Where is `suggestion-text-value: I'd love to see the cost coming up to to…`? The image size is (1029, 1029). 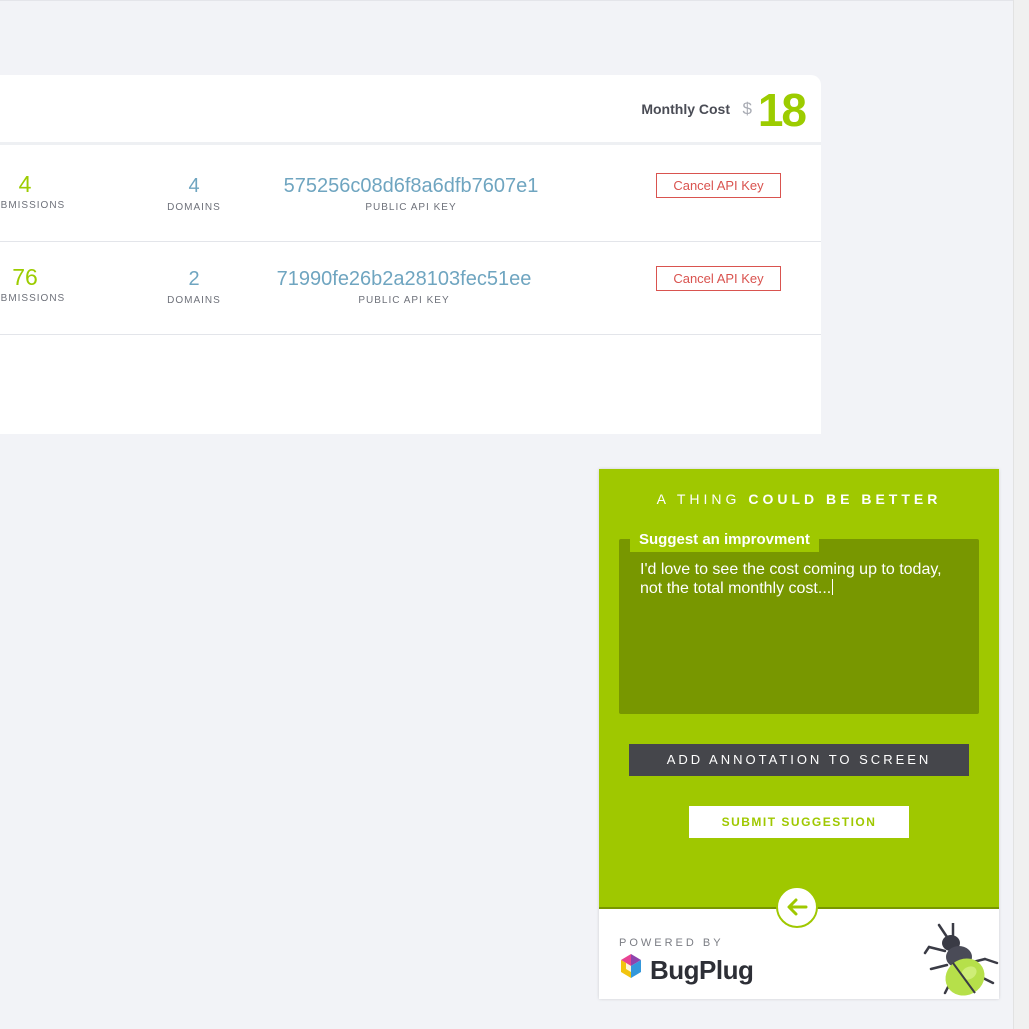 suggestion-text-value: I'd love to see the cost coming up to to… is located at coordinates (791, 579).